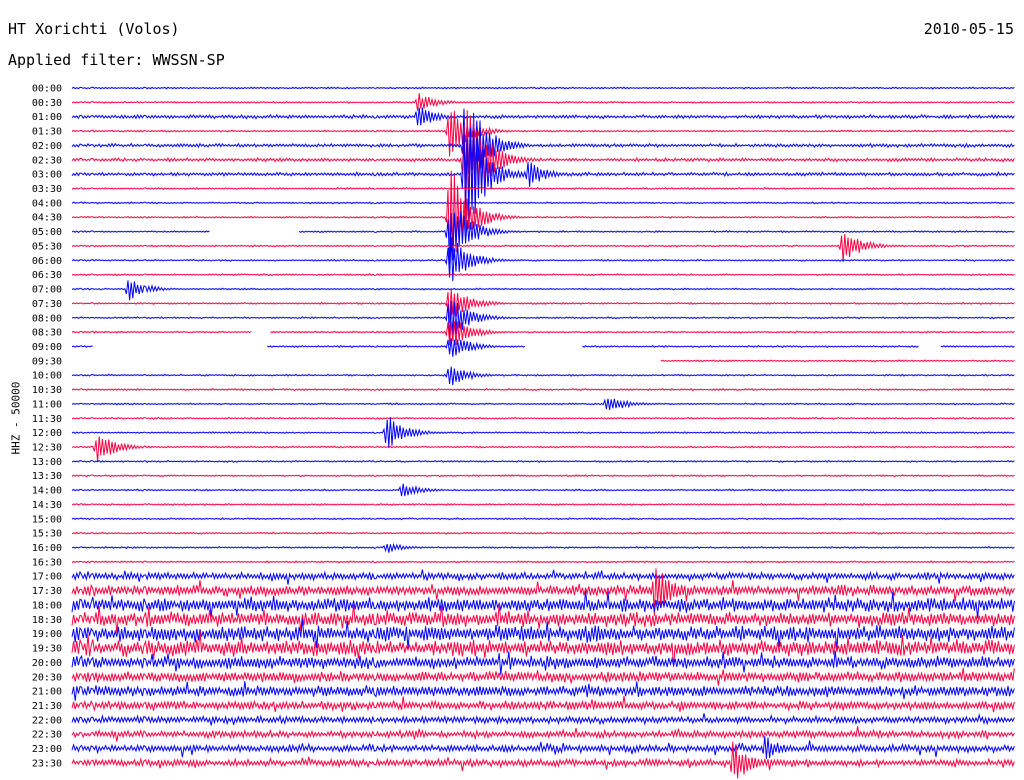 This screenshot has width=1024, height=780. What do you see at coordinates (47, 175) in the screenshot?
I see `row-time-label: 03:00` at bounding box center [47, 175].